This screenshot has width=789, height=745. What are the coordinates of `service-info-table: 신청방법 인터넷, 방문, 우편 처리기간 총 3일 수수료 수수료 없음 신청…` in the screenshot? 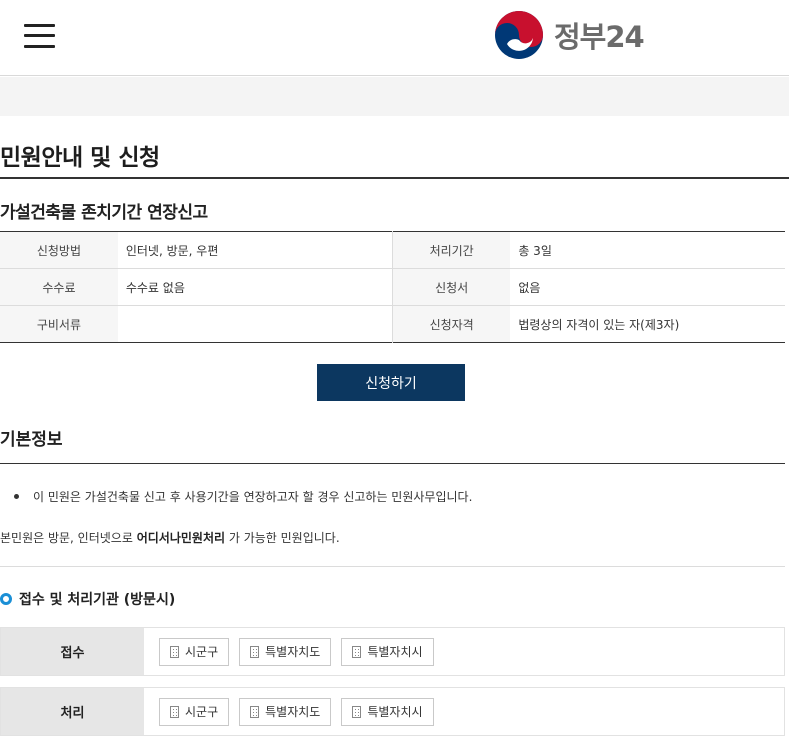 It's located at (392, 287).